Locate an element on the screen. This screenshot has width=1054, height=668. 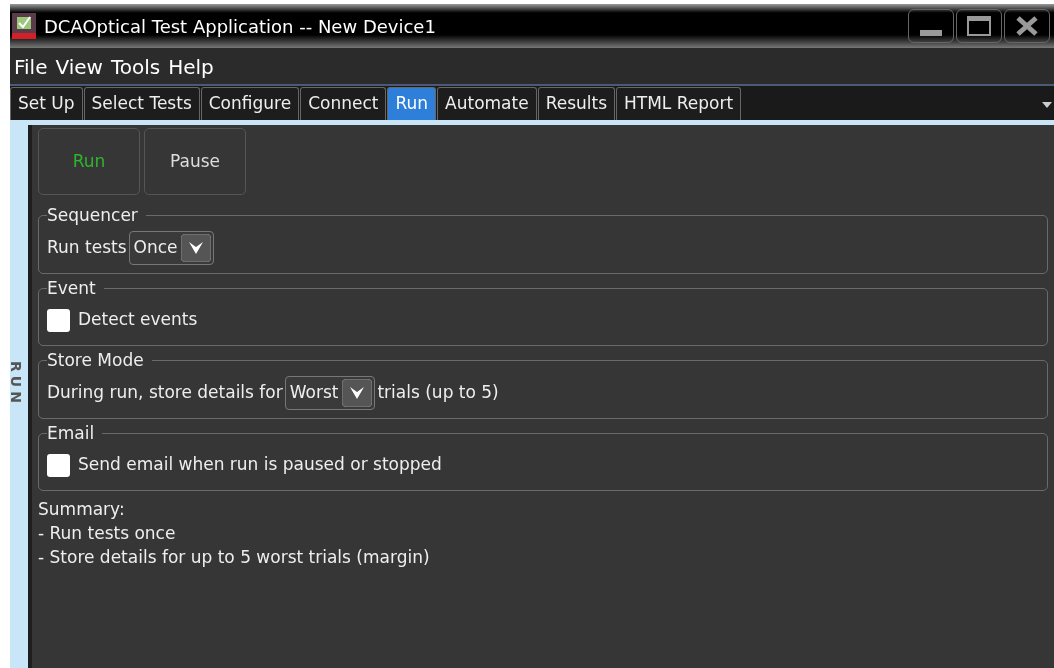
group-title: Store Mode is located at coordinates (96, 360).